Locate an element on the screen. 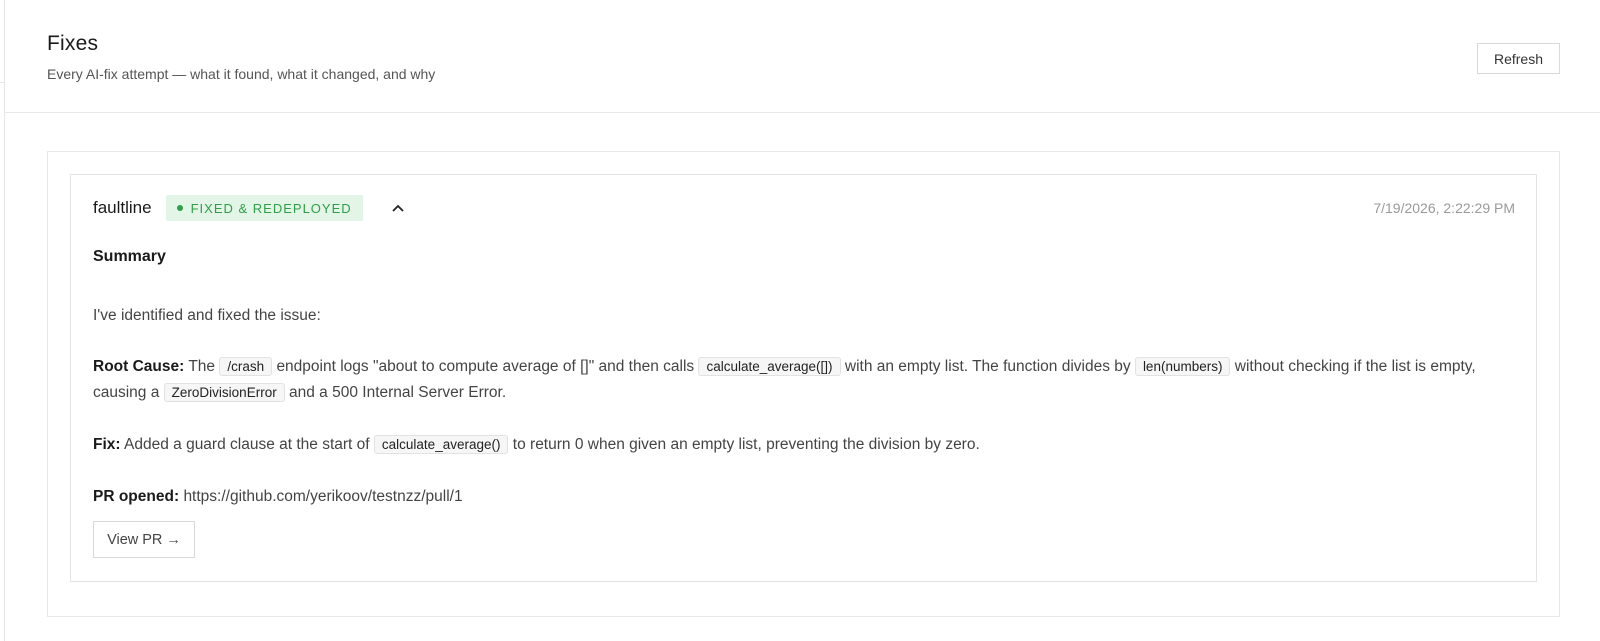  inline-code: calculate_average() is located at coordinates (441, 444).